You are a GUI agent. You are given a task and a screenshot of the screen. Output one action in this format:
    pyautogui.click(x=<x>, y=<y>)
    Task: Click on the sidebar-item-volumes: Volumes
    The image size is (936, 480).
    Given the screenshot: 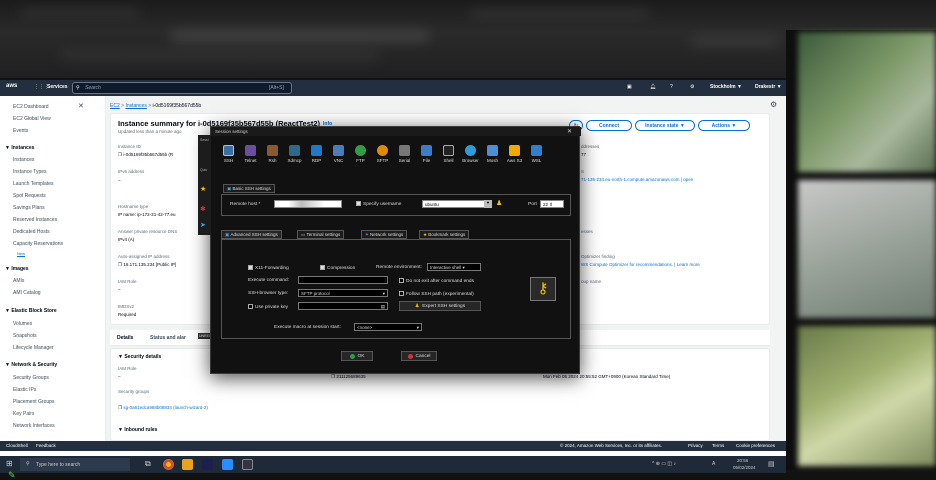 What is the action you would take?
    pyautogui.click(x=22, y=324)
    